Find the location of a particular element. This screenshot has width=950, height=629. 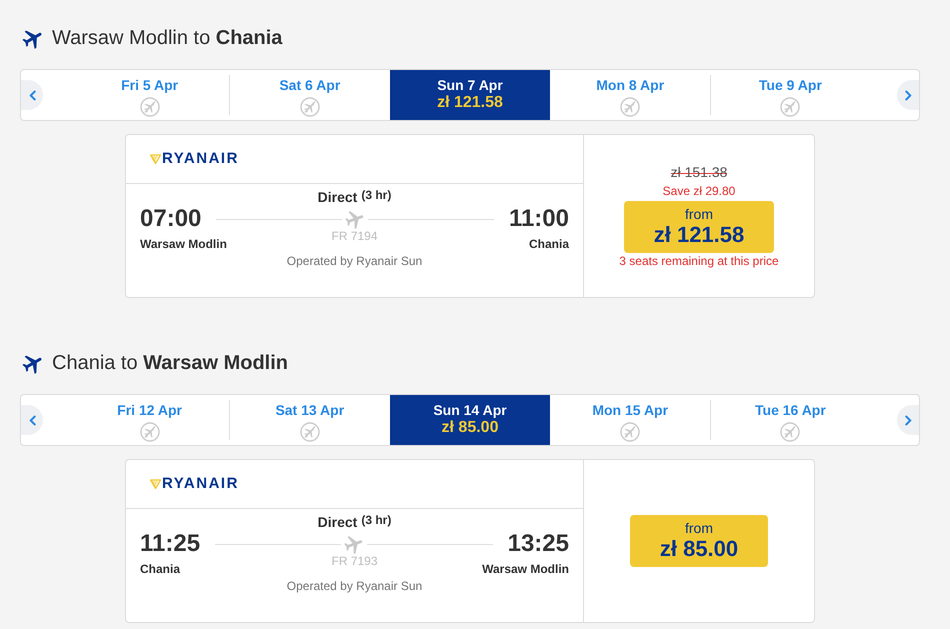

select-price-button: from zł 85.00 is located at coordinates (699, 541).